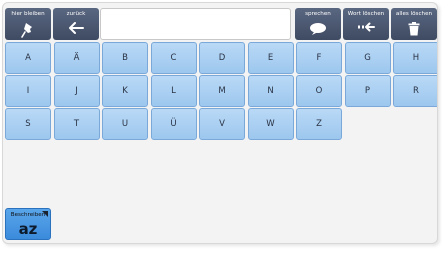 The height and width of the screenshot is (256, 442). Describe the element at coordinates (76, 58) in the screenshot. I see `key-ä: Ä` at that location.